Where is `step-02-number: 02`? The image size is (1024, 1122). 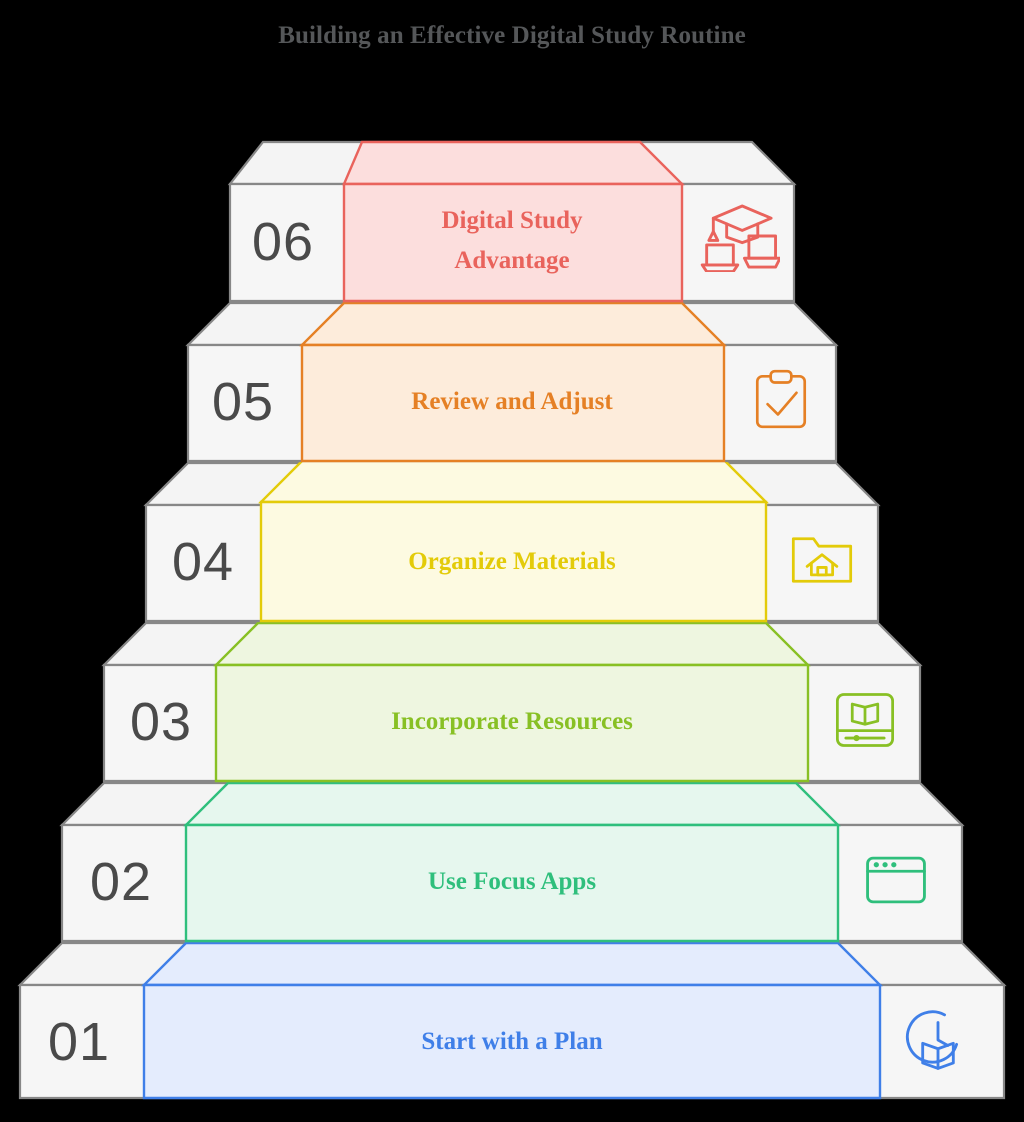
step-02-number: 02 is located at coordinates (121, 882).